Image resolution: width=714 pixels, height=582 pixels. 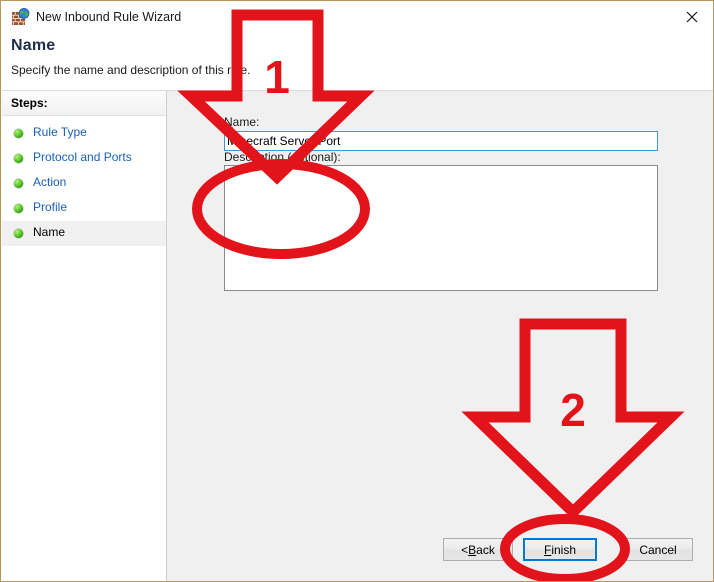 What do you see at coordinates (547, 549) in the screenshot?
I see `finish-button-accelerator: F` at bounding box center [547, 549].